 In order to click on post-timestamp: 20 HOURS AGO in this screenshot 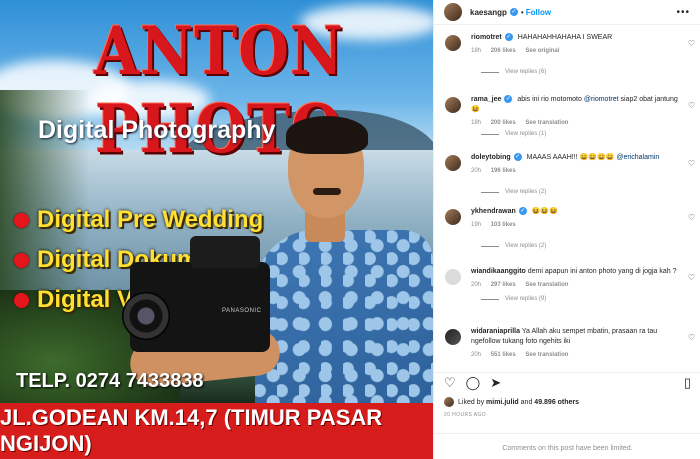, I will do `click(465, 415)`.